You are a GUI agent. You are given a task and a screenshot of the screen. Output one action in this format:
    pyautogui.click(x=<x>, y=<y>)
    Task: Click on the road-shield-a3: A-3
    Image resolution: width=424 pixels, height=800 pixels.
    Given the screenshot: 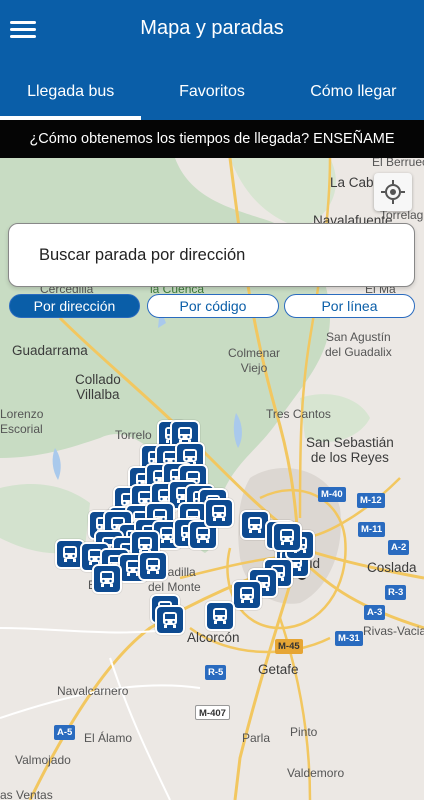 What is the action you would take?
    pyautogui.click(x=375, y=612)
    